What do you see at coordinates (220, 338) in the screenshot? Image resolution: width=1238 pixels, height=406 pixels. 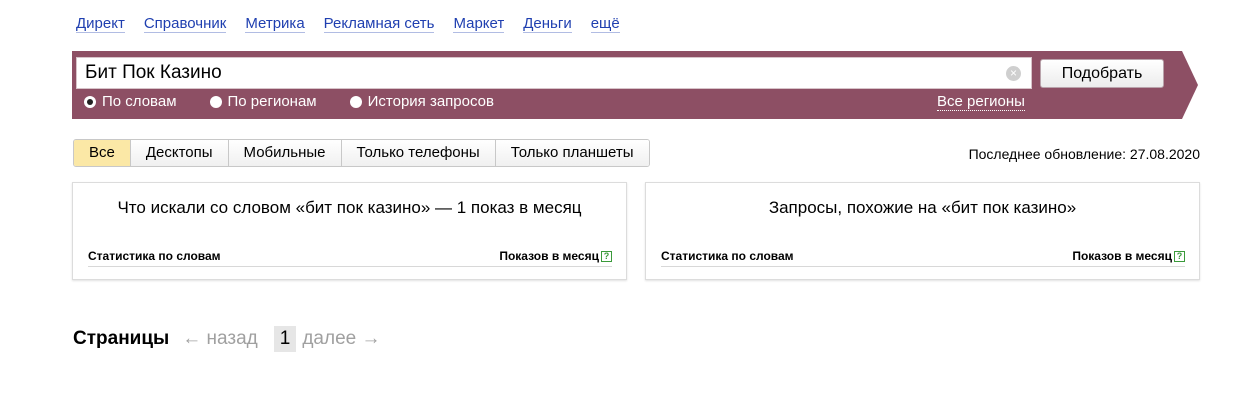 I see `prev-page-link: ← назад` at bounding box center [220, 338].